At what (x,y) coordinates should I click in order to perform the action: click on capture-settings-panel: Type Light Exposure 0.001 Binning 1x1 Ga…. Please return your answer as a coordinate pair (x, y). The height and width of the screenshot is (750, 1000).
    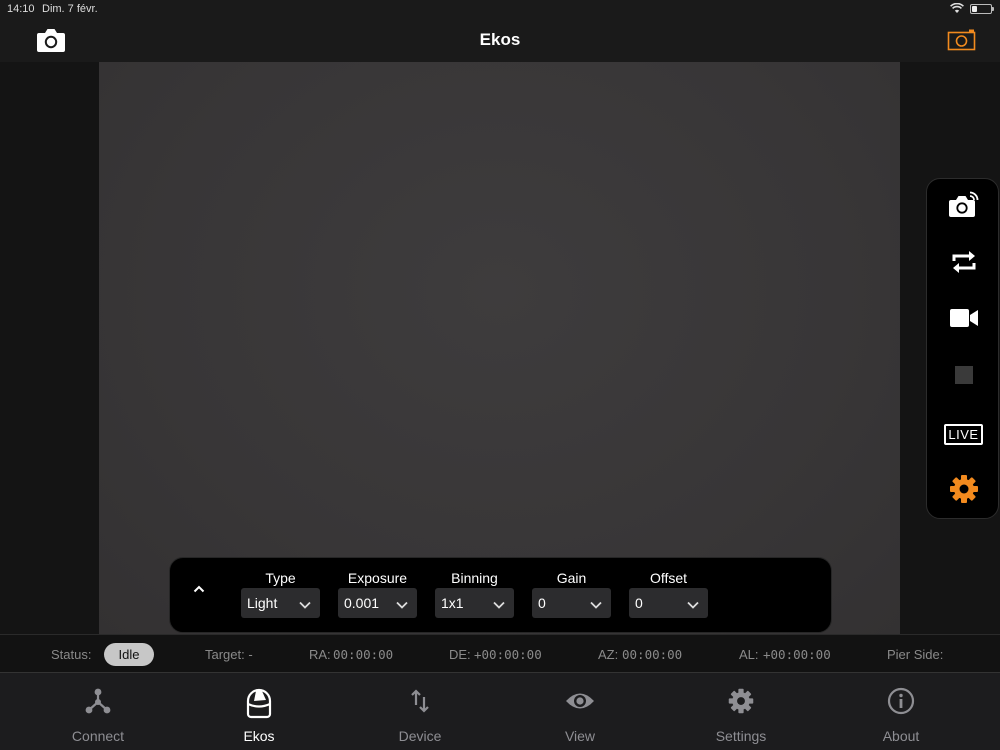
    Looking at the image, I should click on (500, 595).